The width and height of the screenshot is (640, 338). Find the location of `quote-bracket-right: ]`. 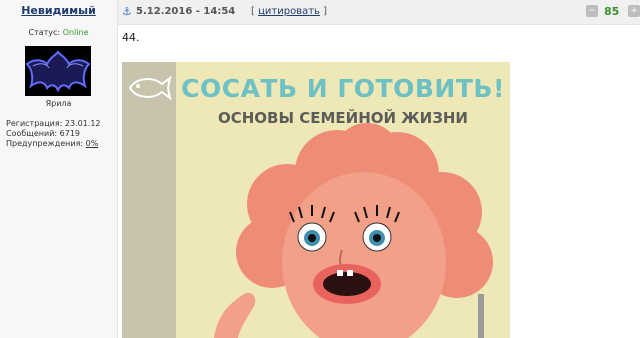

quote-bracket-right: ] is located at coordinates (325, 11).